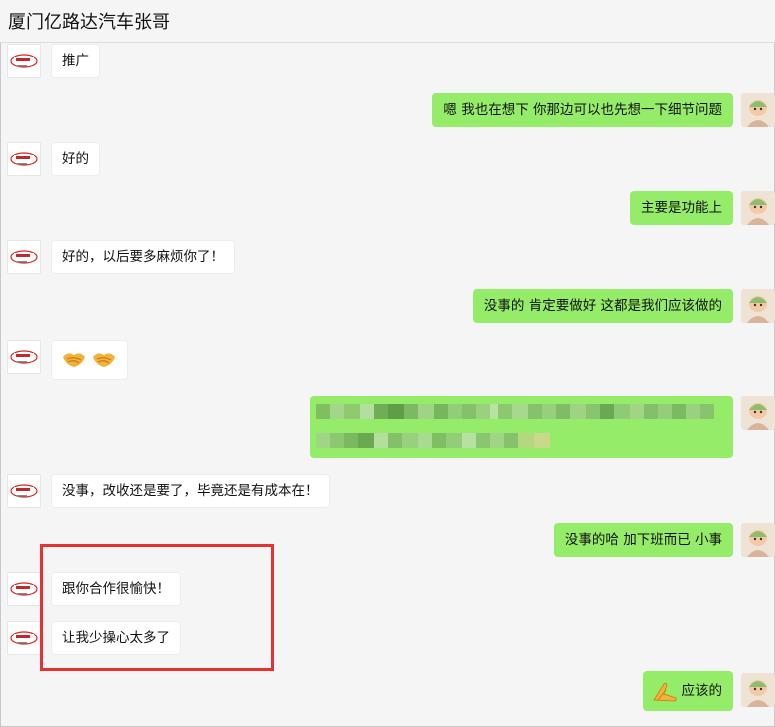 The image size is (775, 727). Describe the element at coordinates (157, 607) in the screenshot. I see `highlight-box` at that location.